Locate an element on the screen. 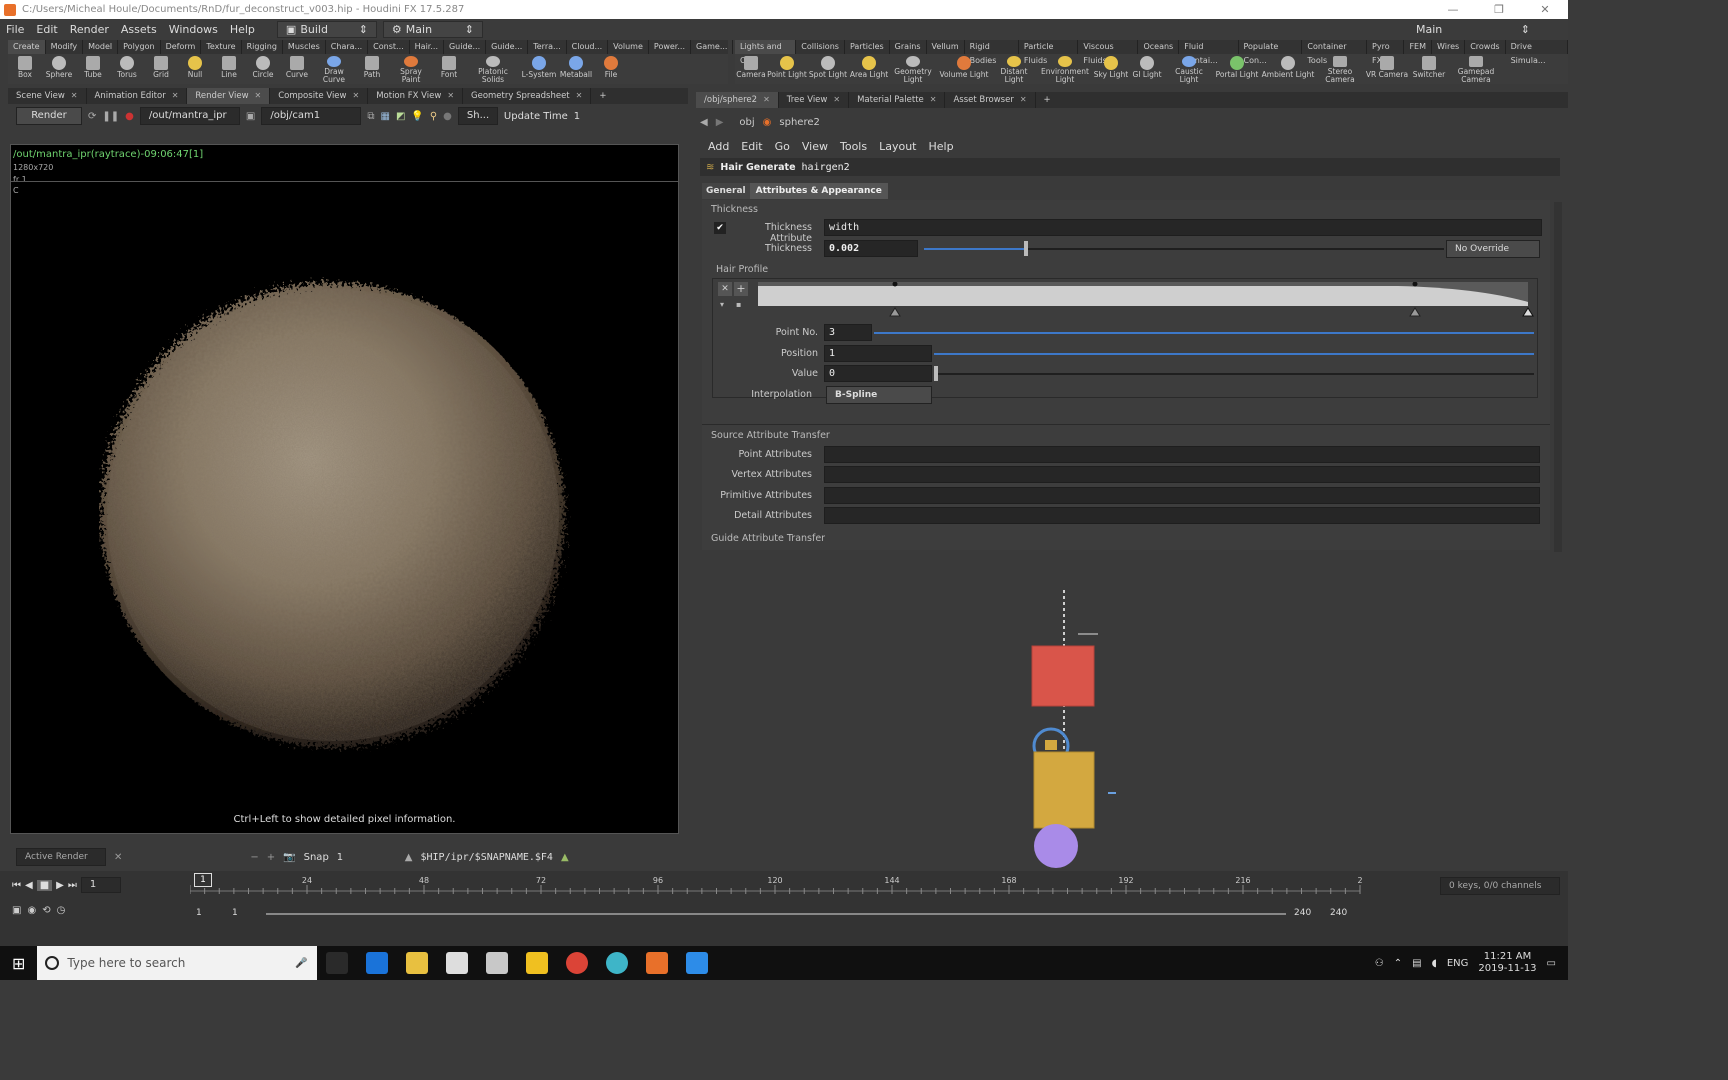 Image resolution: width=1728 pixels, height=1080 pixels. tool-path: Path is located at coordinates (372, 69).